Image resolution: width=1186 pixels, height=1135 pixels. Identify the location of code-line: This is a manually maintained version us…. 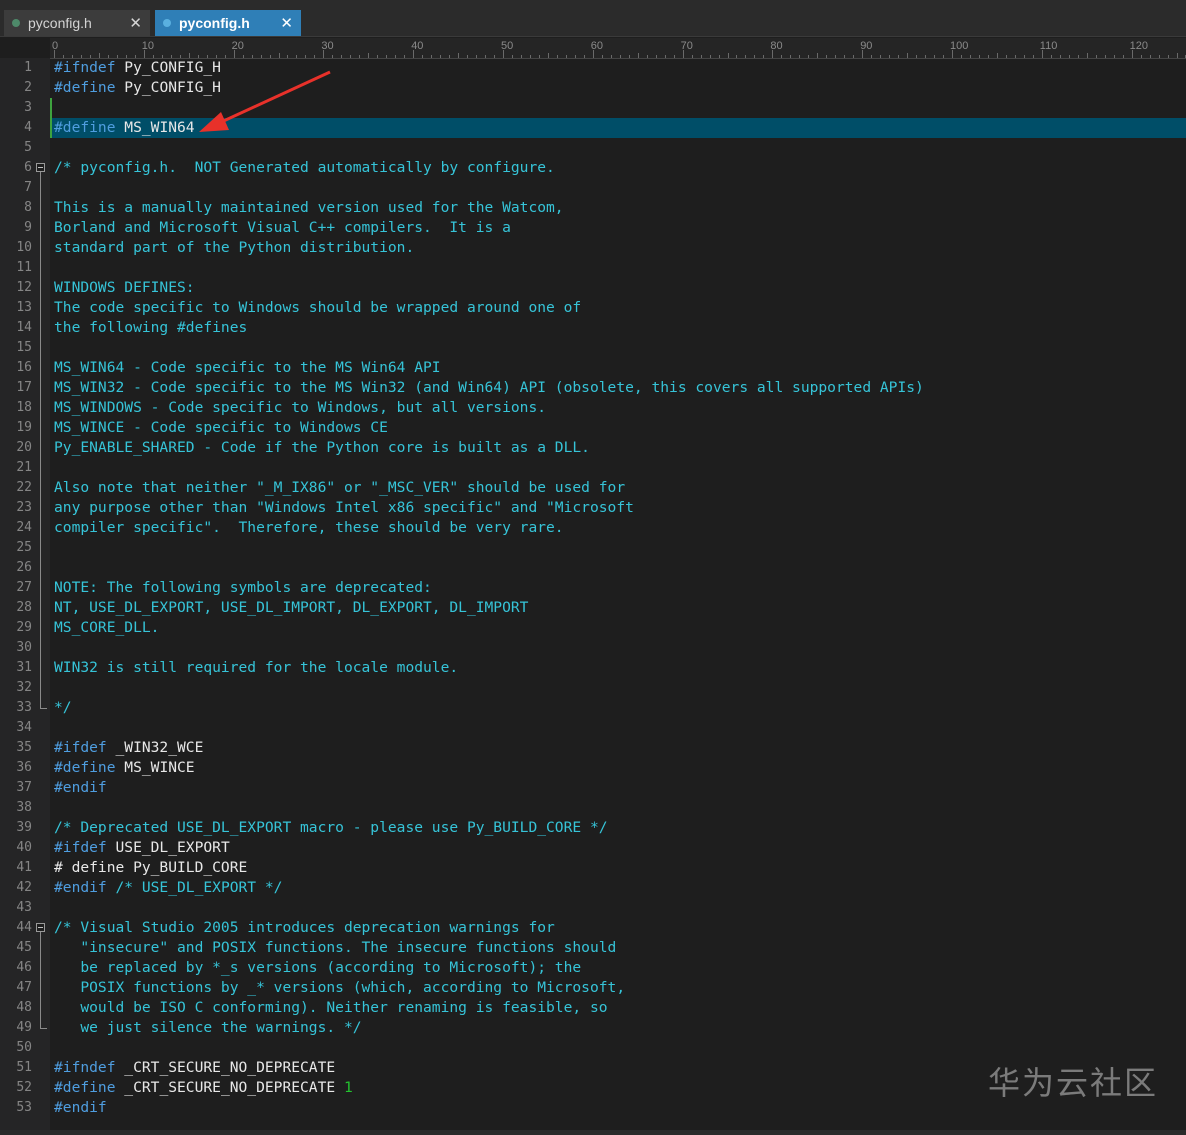
(619, 208).